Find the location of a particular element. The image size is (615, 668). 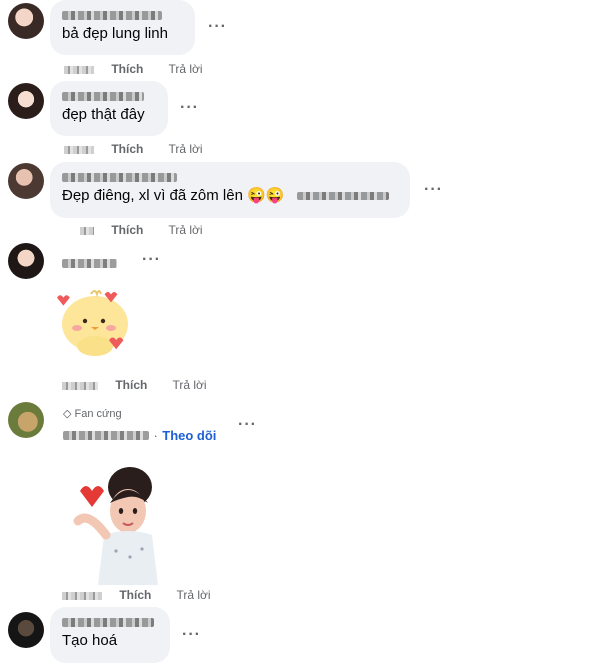

comment-bubble: Đẹp điêng, xl vì đã zôm lên 😜😜 is located at coordinates (230, 190).